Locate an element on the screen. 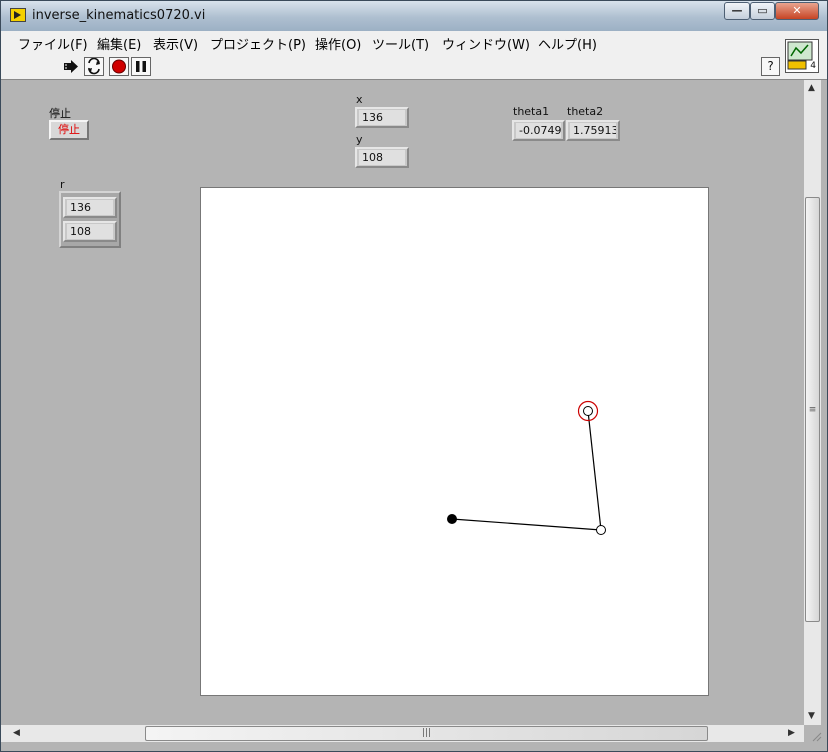 The height and width of the screenshot is (752, 828). menu-help: ヘルプ(H) is located at coordinates (567, 43).